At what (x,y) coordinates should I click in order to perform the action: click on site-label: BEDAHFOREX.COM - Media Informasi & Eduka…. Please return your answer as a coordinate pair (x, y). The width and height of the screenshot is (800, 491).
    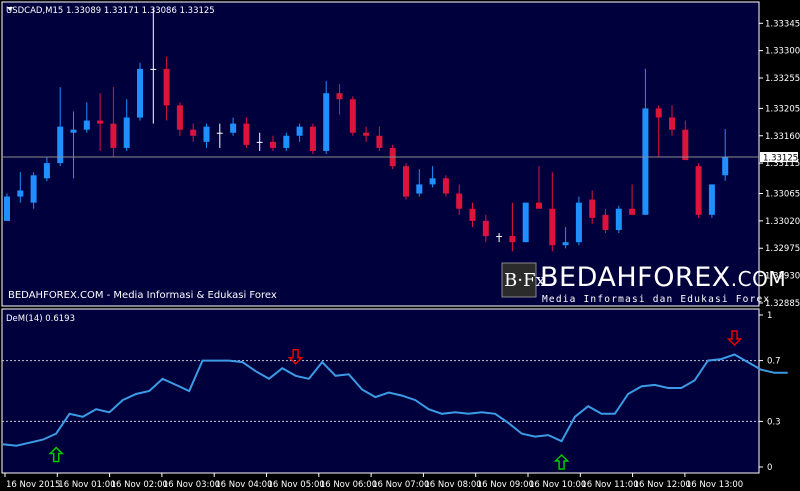
    Looking at the image, I should click on (142, 295).